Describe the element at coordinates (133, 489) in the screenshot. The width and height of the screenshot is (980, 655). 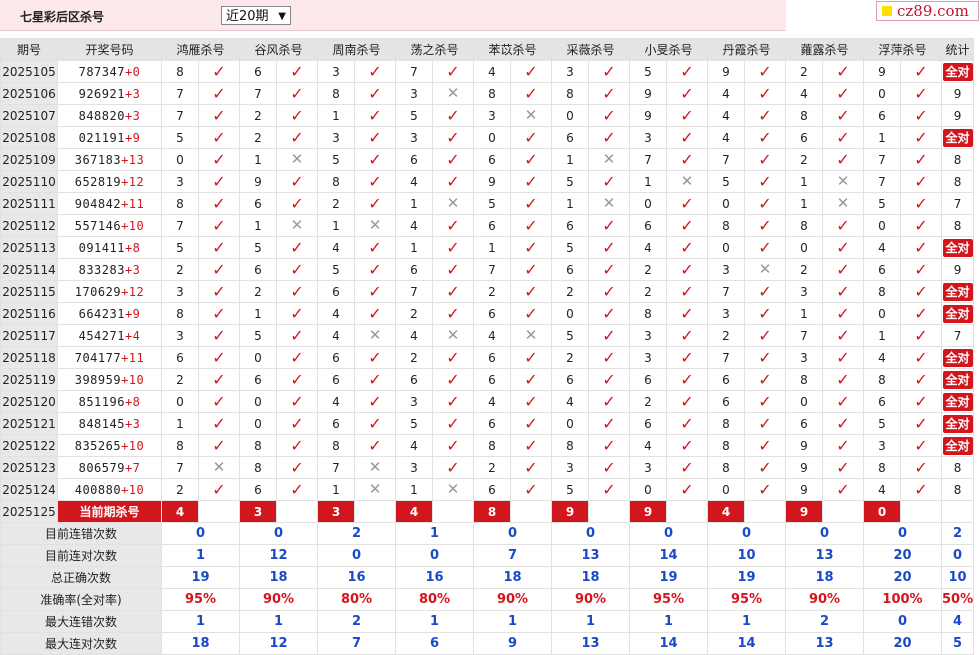
I see `draw-plus: +10` at that location.